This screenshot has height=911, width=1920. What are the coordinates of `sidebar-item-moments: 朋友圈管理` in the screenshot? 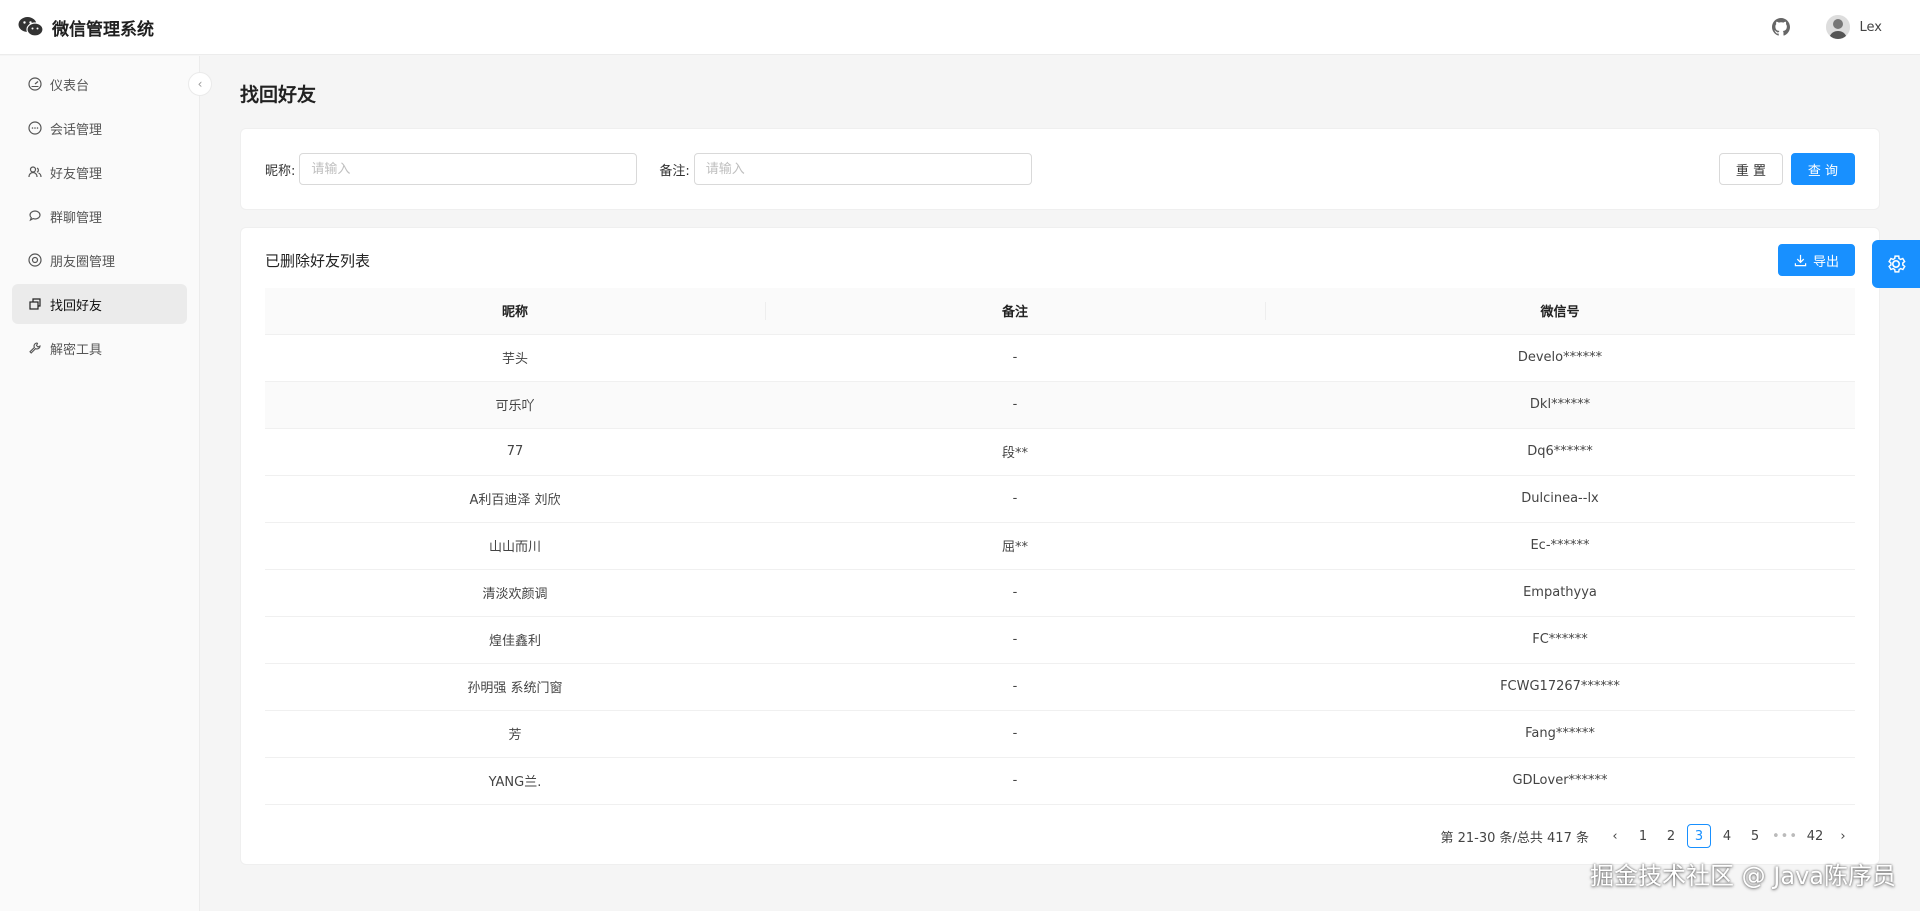 It's located at (99, 260).